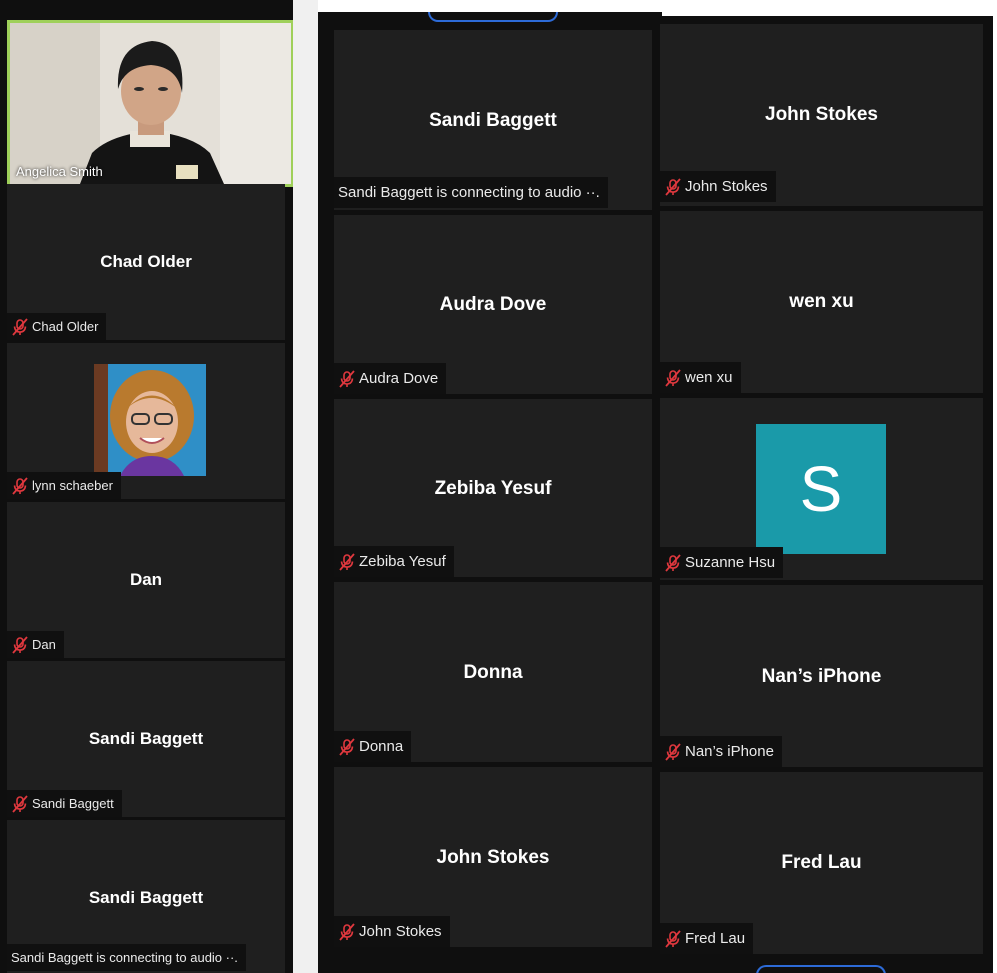 This screenshot has width=997, height=973. I want to click on participant-label-text: Audra Dove, so click(399, 378).